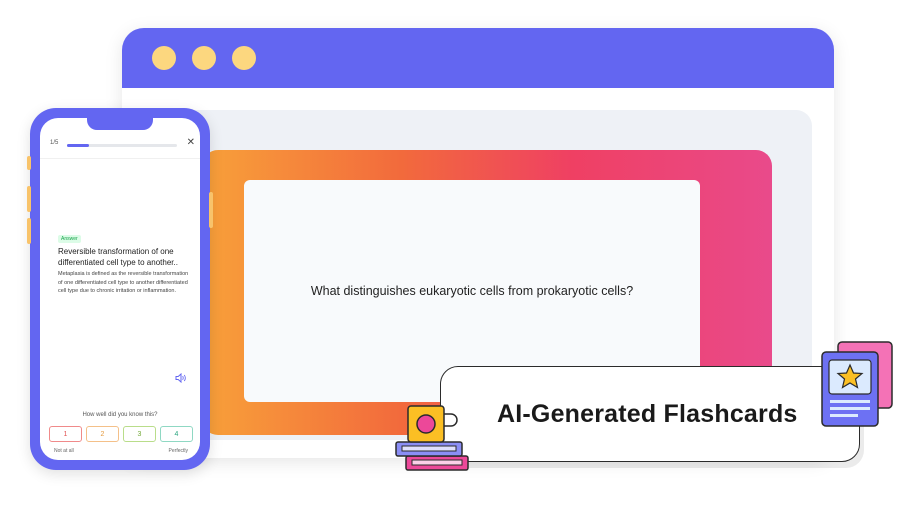 Image resolution: width=900 pixels, height=506 pixels. Describe the element at coordinates (64, 451) in the screenshot. I see `scale-low-label: Not at all` at that location.